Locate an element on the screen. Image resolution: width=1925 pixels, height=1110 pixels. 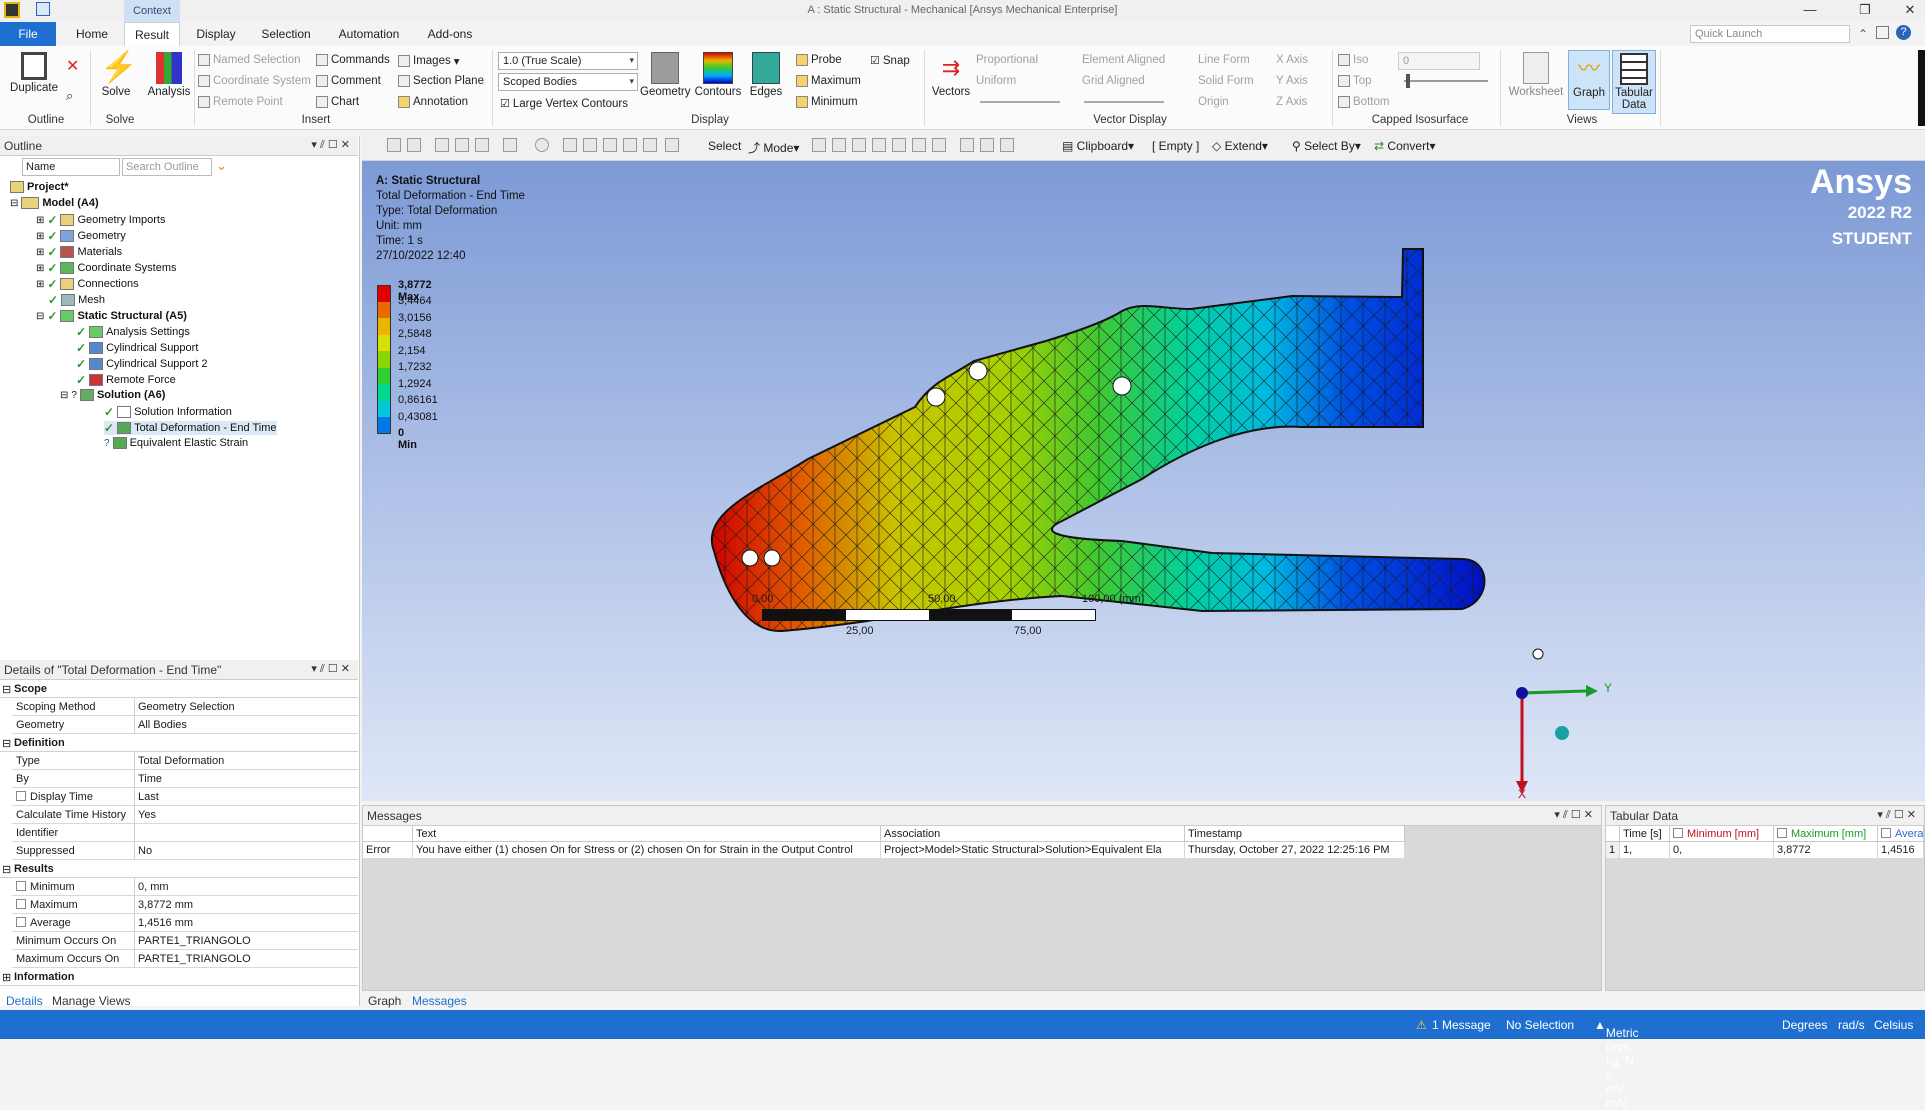
convert-button: ⇄ Convert▾ is located at coordinates (1404, 146).